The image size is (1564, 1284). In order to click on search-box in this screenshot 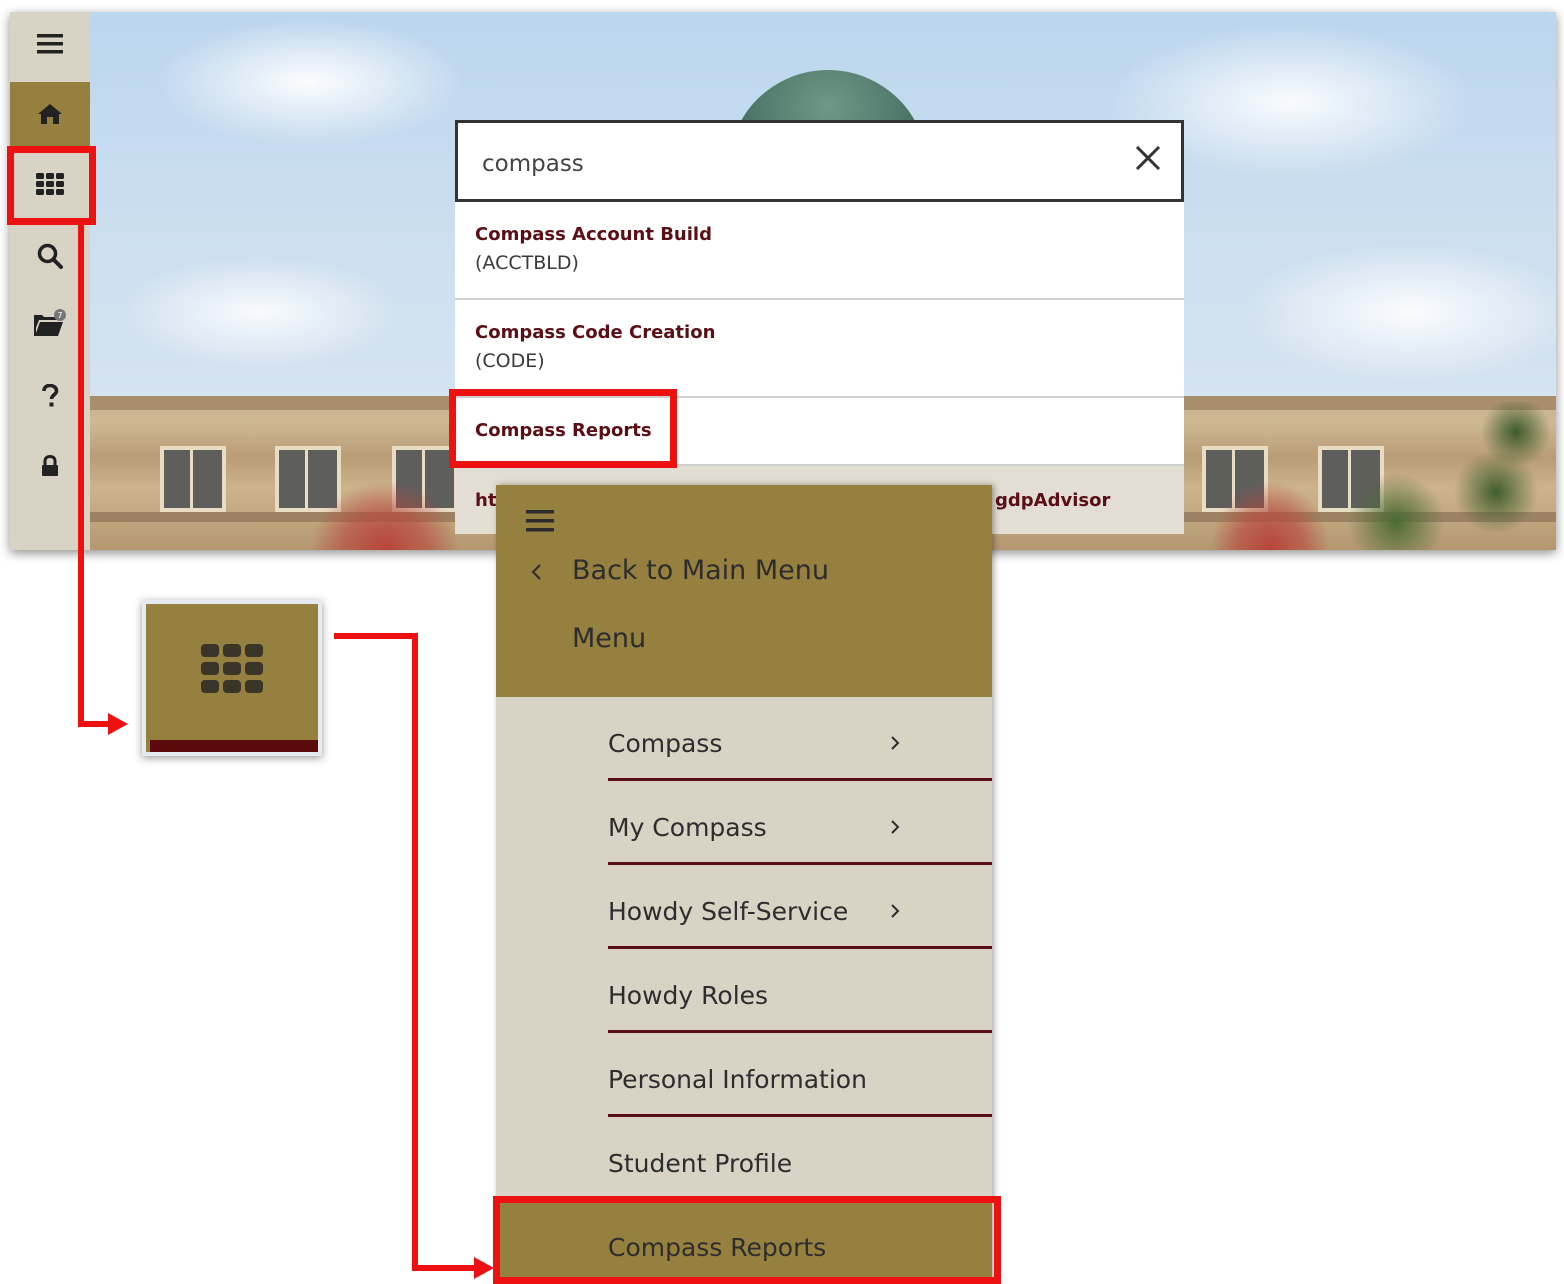, I will do `click(819, 161)`.